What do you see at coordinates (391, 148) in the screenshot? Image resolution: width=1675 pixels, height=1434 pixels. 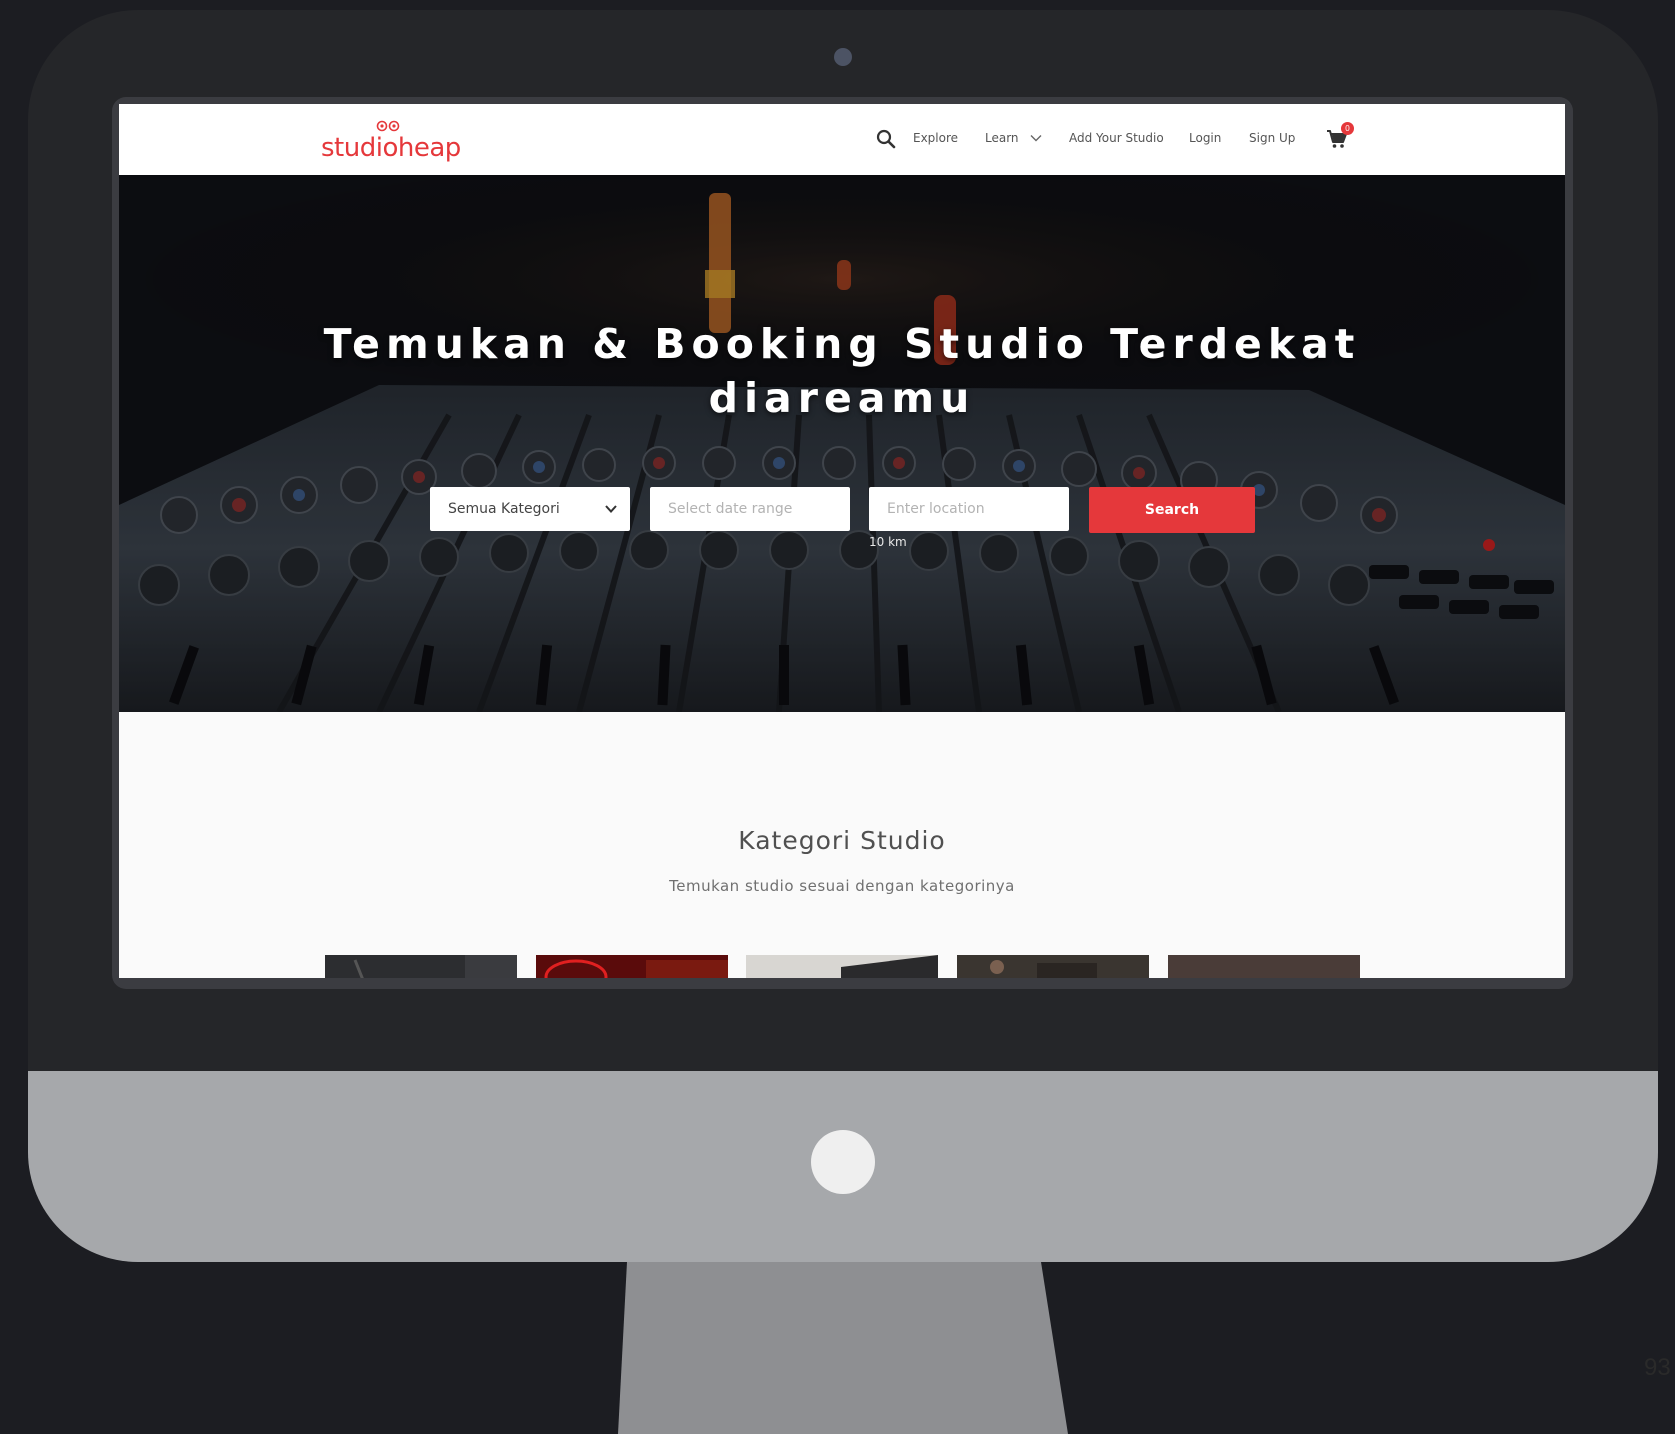 I see `logo-text: studioheap` at bounding box center [391, 148].